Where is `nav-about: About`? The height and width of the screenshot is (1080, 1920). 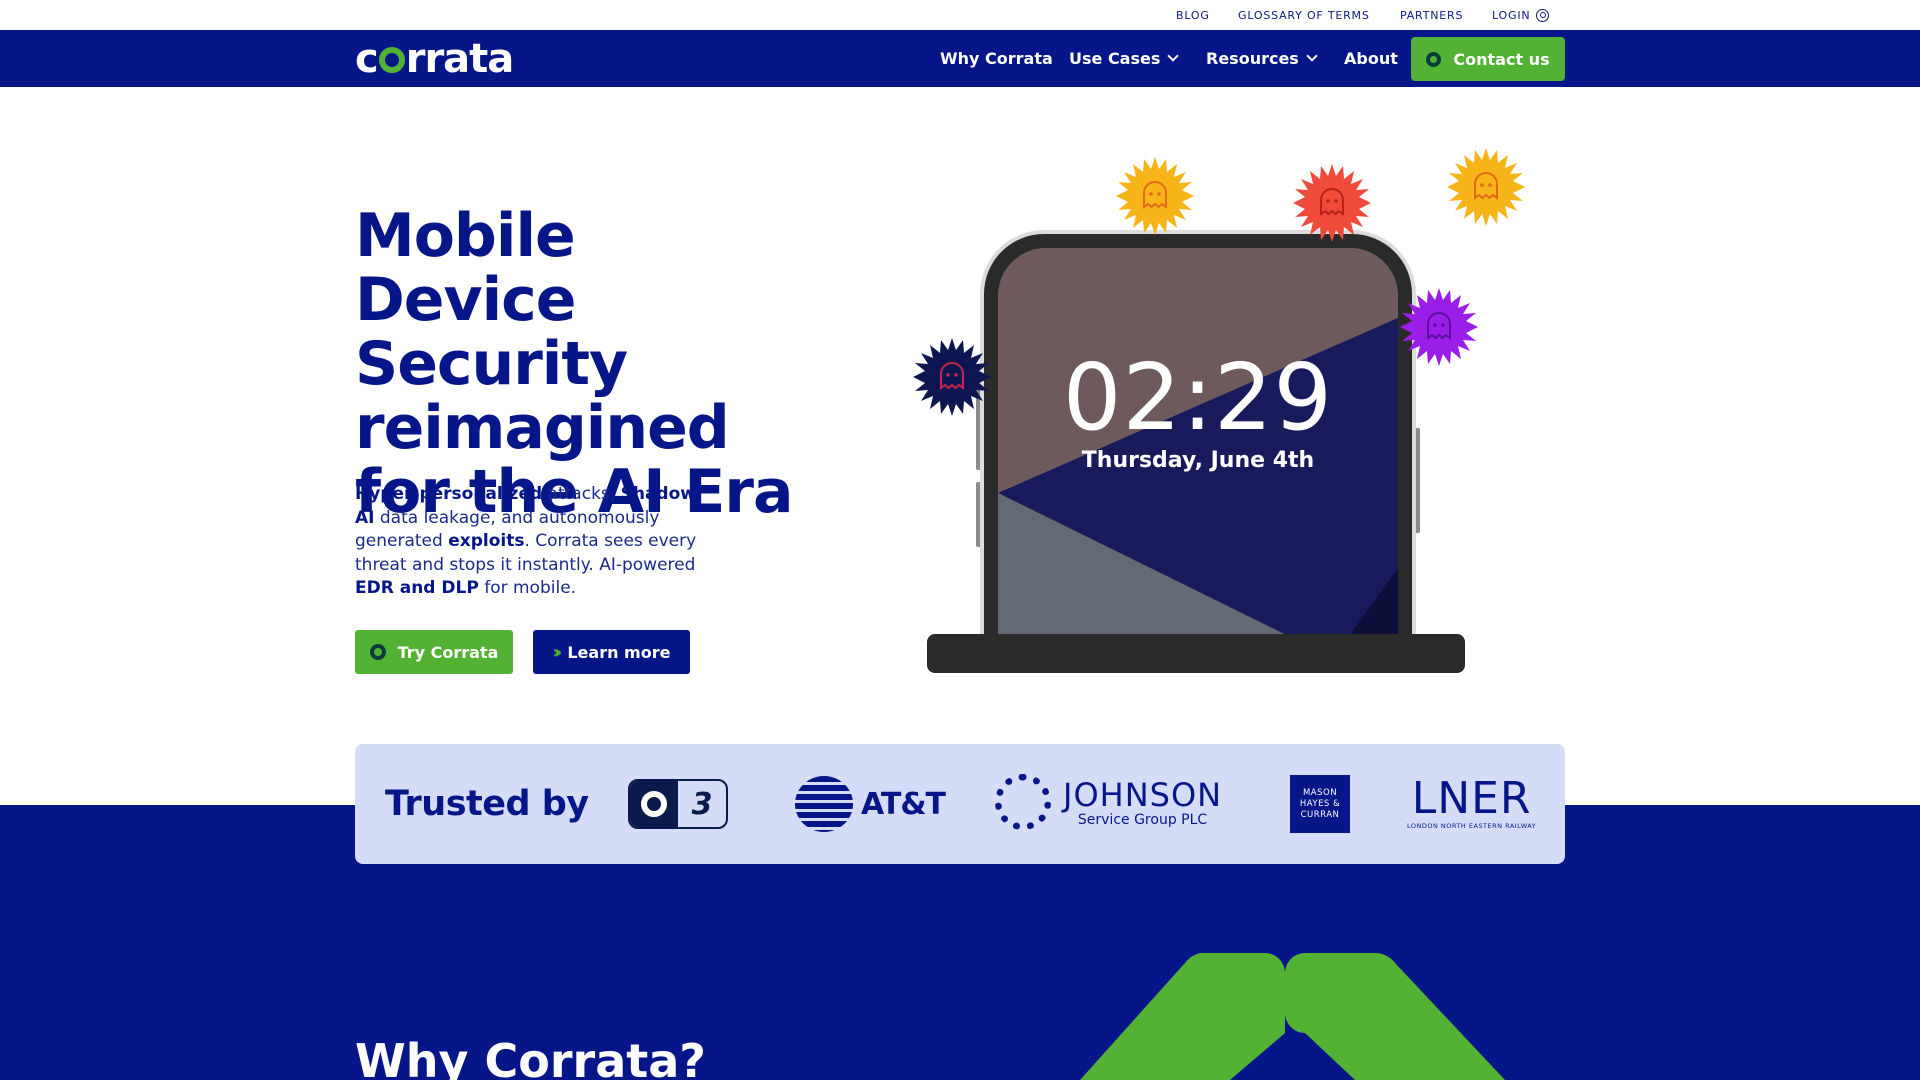 nav-about: About is located at coordinates (1371, 58).